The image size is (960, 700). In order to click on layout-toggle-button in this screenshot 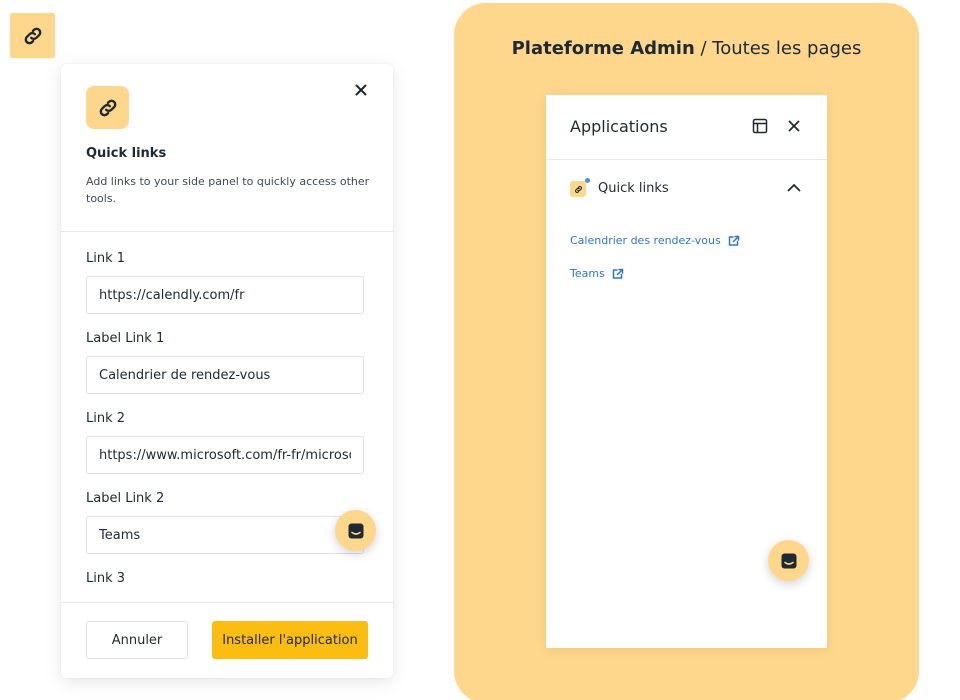, I will do `click(760, 126)`.